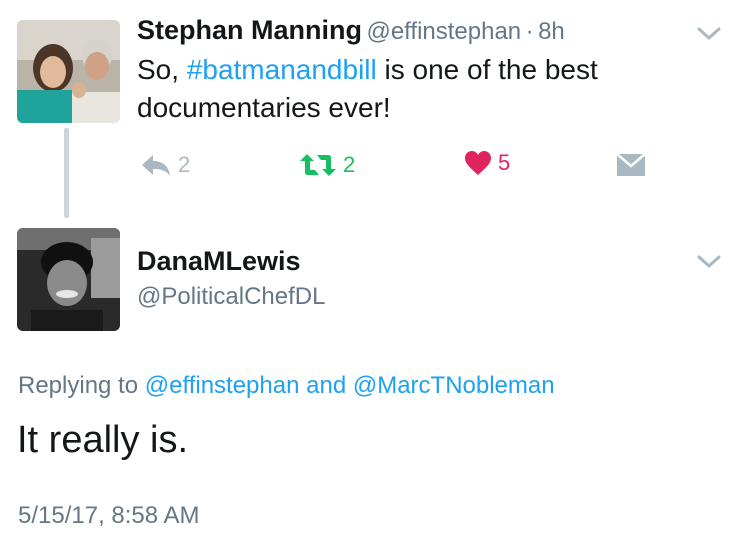  I want to click on reply-menu-button, so click(709, 264).